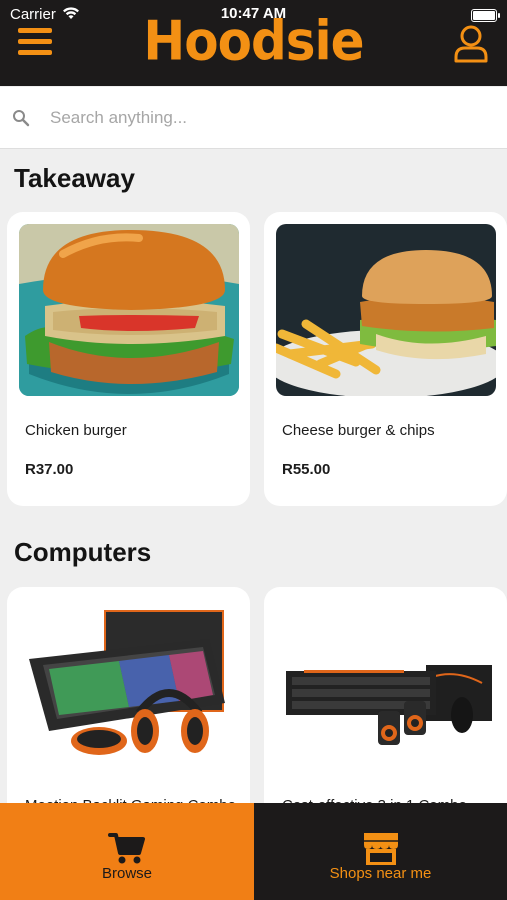 This screenshot has height=900, width=507. Describe the element at coordinates (358, 430) in the screenshot. I see `product-name: Cheese burger & chips` at that location.